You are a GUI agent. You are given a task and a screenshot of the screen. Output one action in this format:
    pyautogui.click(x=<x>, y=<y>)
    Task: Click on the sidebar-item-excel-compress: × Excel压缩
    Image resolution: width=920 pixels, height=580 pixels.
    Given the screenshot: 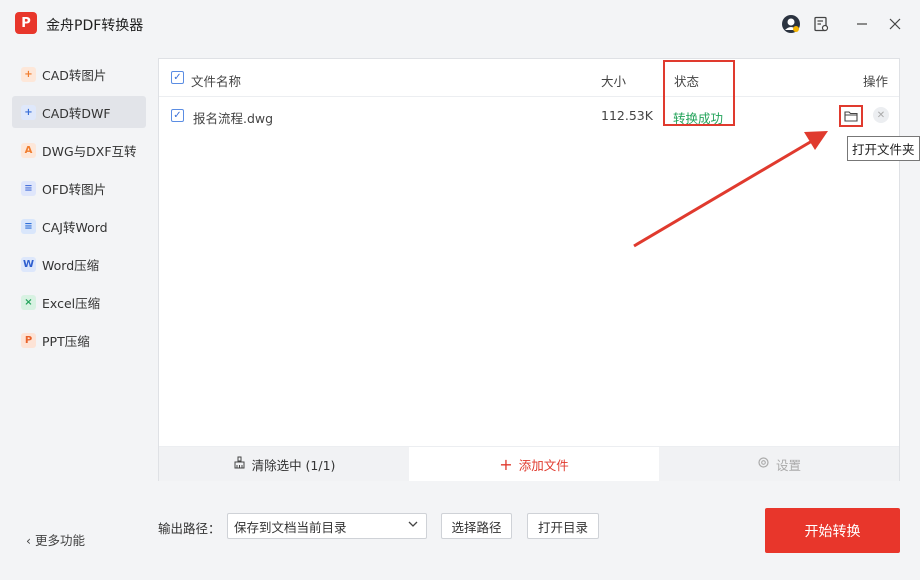 What is the action you would take?
    pyautogui.click(x=79, y=302)
    